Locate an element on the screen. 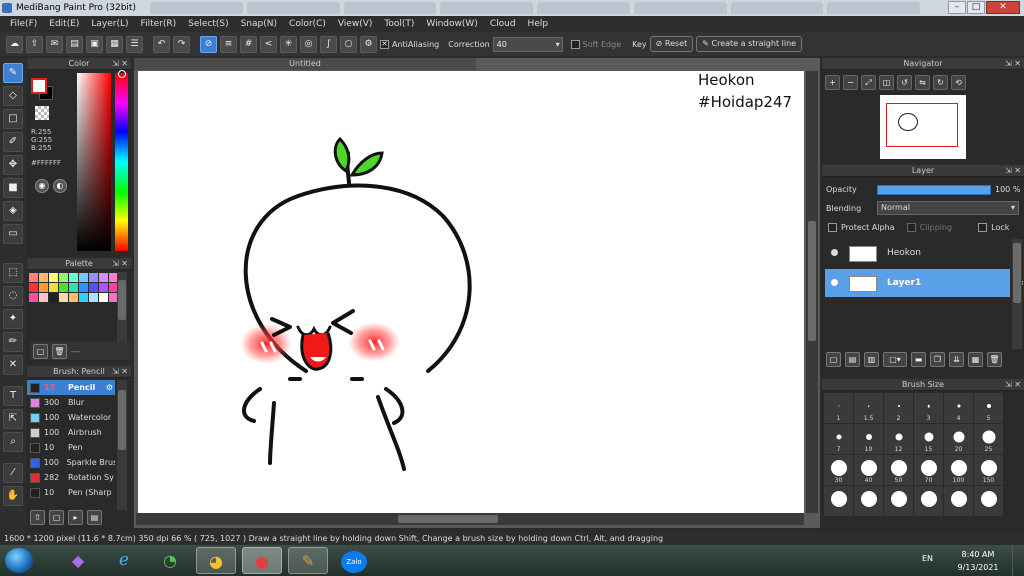 The width and height of the screenshot is (1024, 576). layer-scroll-thumb is located at coordinates (1017, 273).